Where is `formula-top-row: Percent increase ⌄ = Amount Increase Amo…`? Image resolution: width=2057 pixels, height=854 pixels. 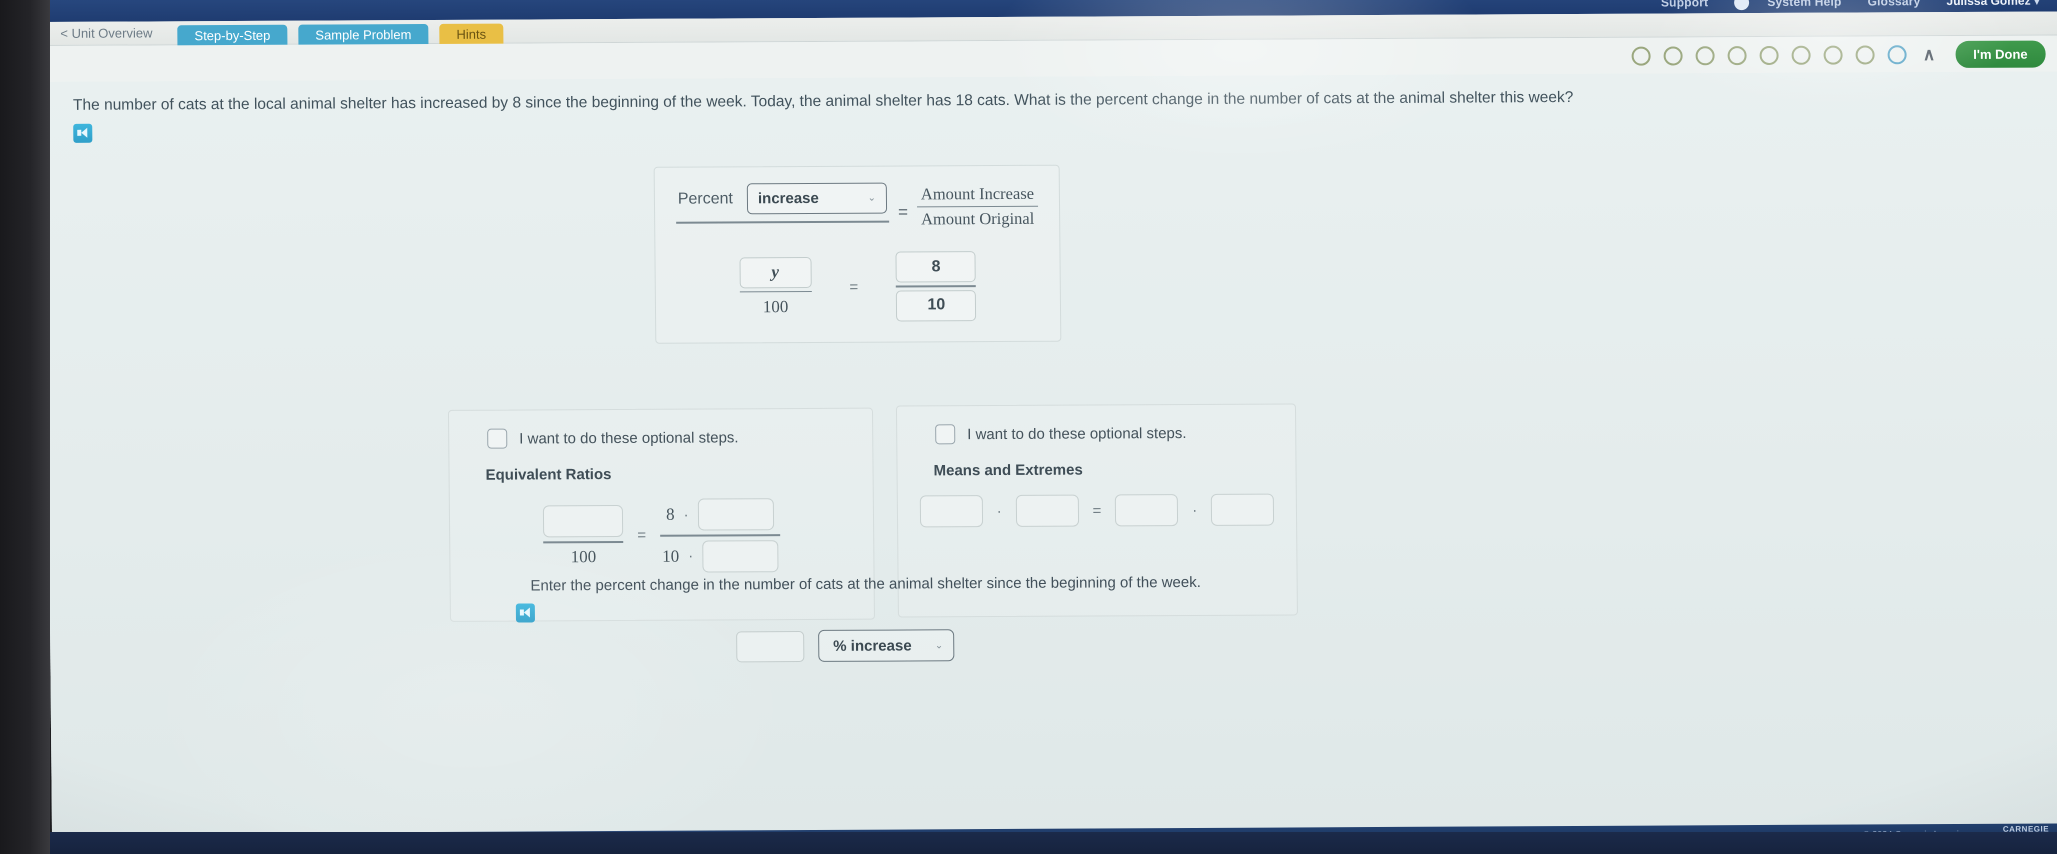
formula-top-row: Percent increase ⌄ = Amount Increase Amo… is located at coordinates (857, 206).